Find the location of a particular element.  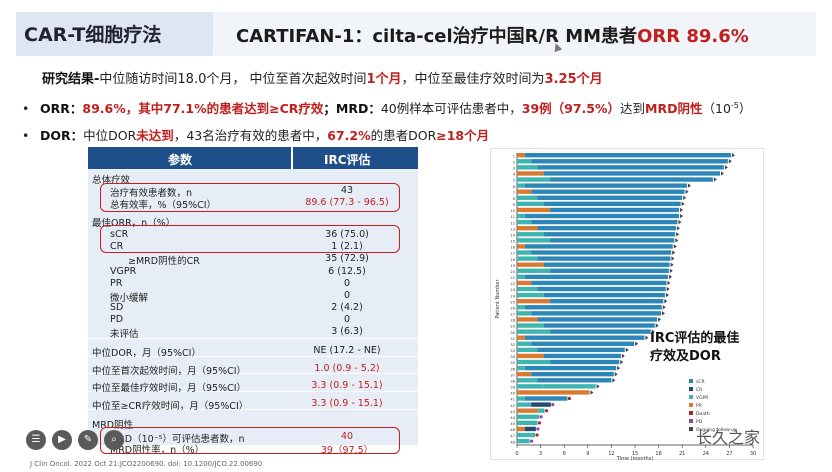

table-row-label: ≥MRD阴性的CR is located at coordinates (164, 261).